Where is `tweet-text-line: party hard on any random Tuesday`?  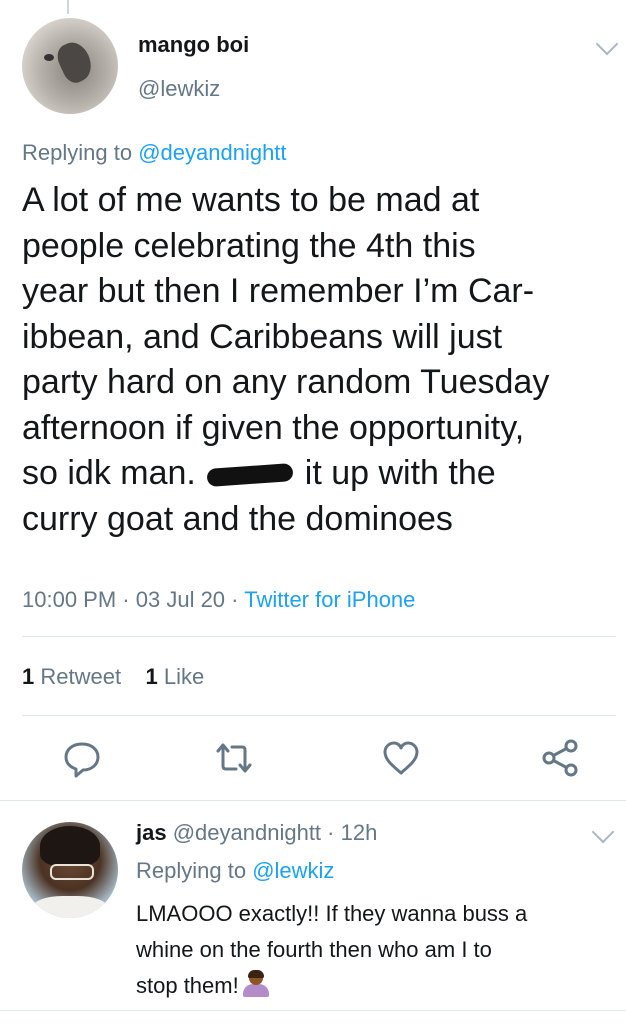
tweet-text-line: party hard on any random Tuesday is located at coordinates (286, 382).